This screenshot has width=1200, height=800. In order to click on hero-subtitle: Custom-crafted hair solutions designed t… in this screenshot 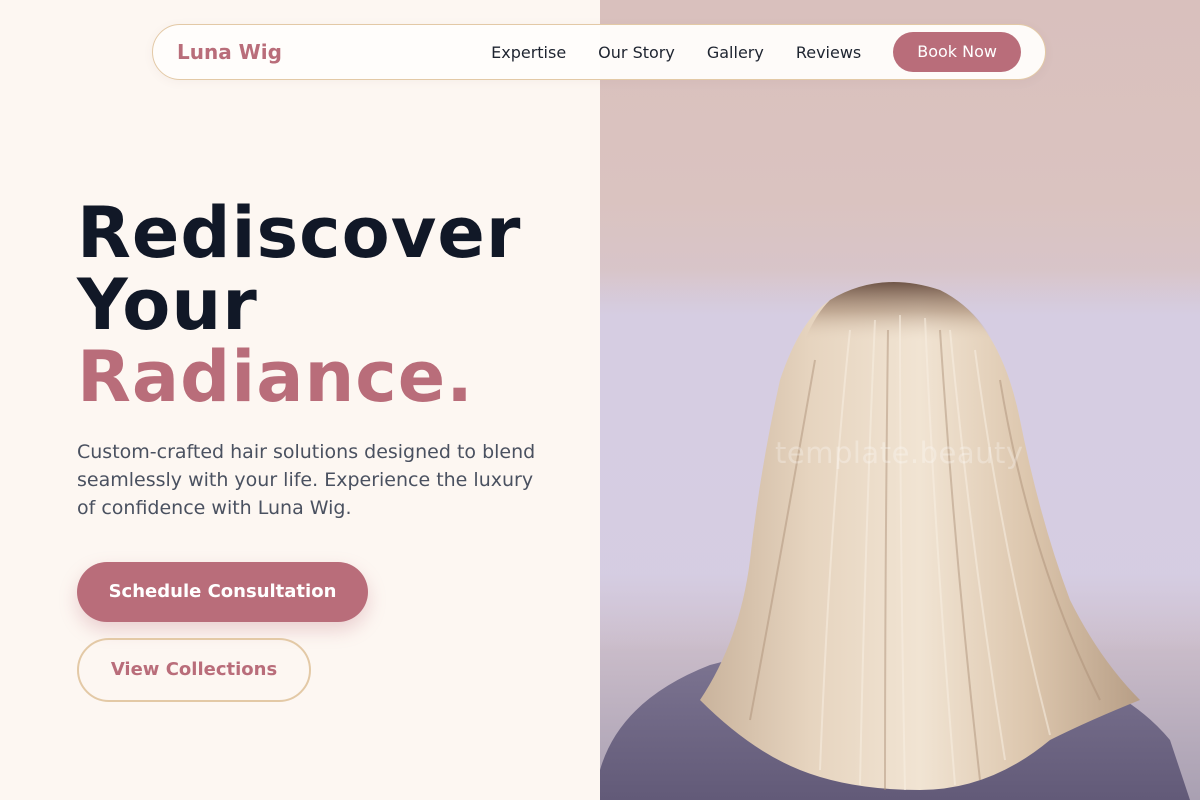, I will do `click(306, 480)`.